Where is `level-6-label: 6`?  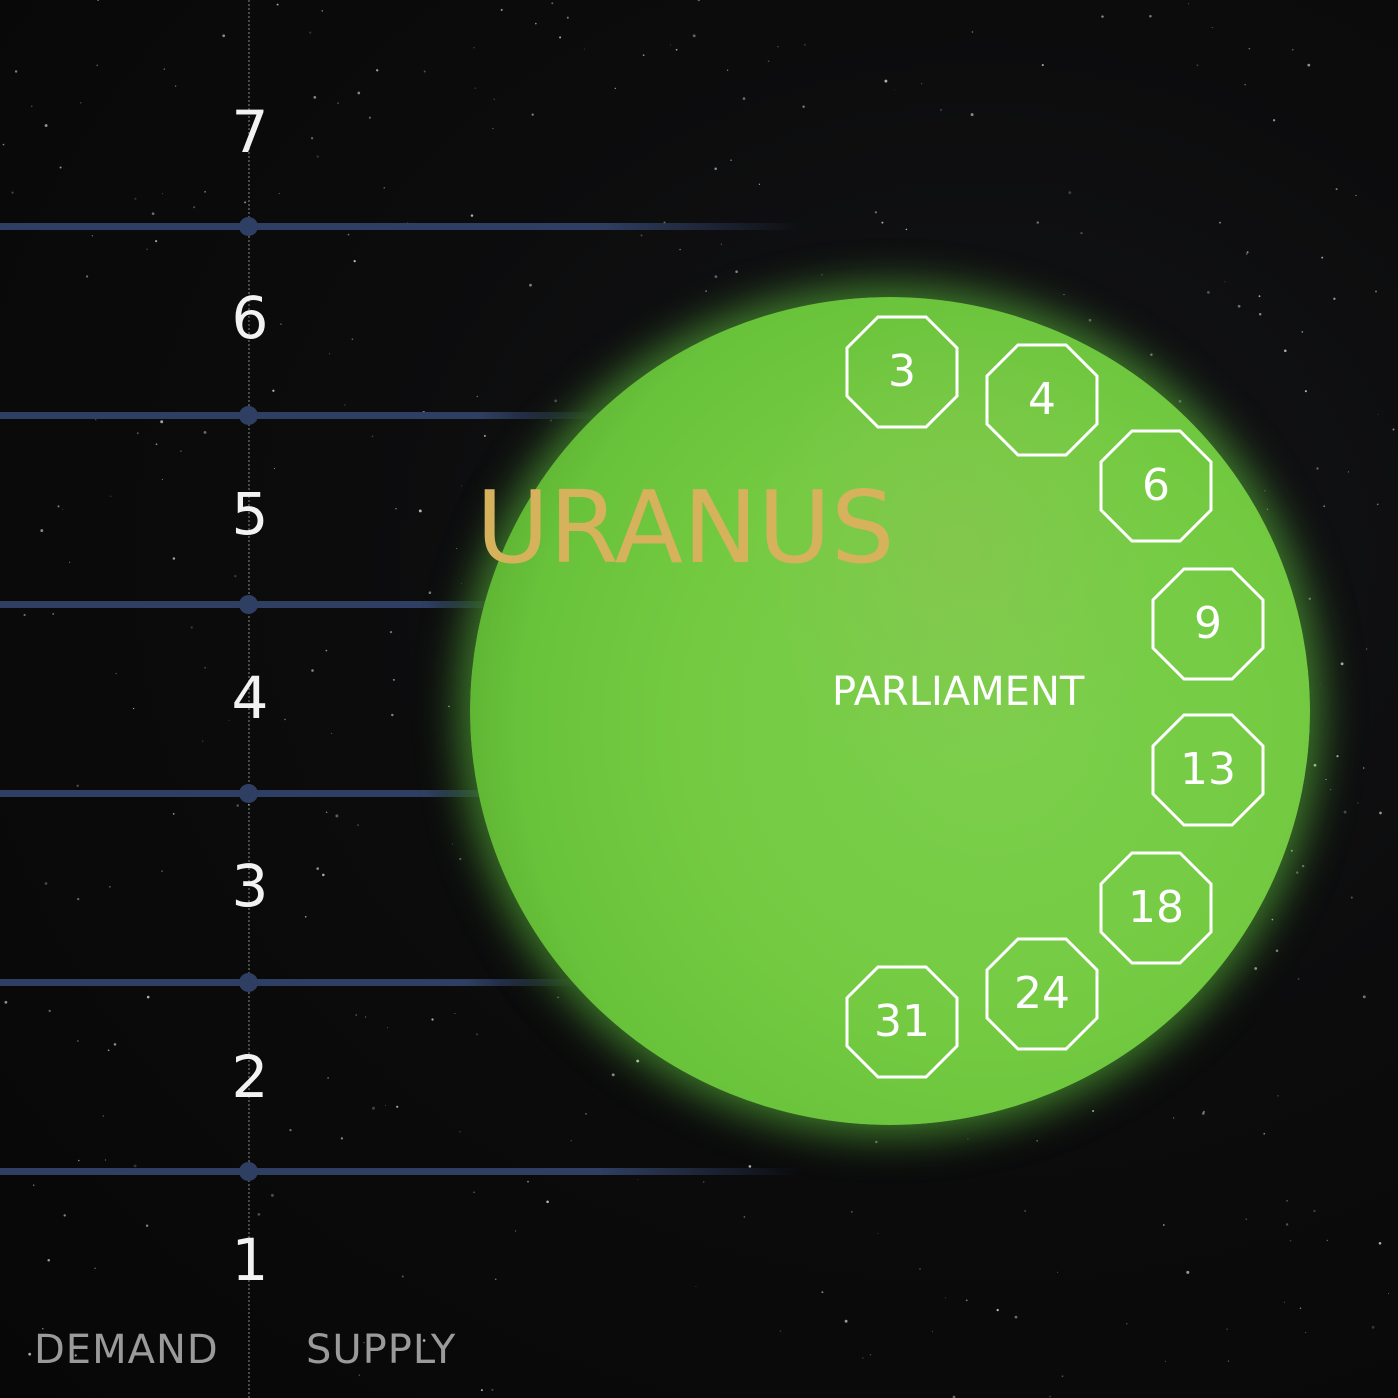 level-6-label: 6 is located at coordinates (250, 318).